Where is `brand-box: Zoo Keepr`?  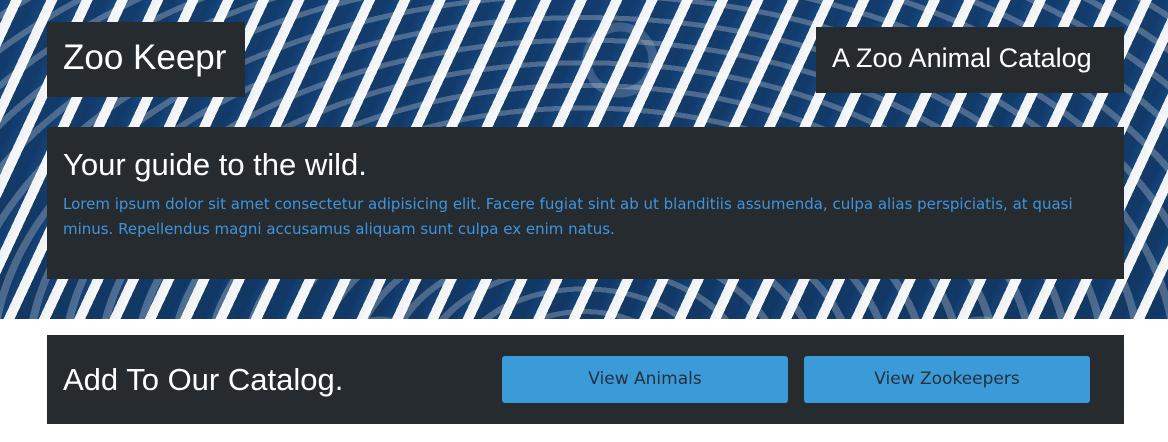 brand-box: Zoo Keepr is located at coordinates (146, 59).